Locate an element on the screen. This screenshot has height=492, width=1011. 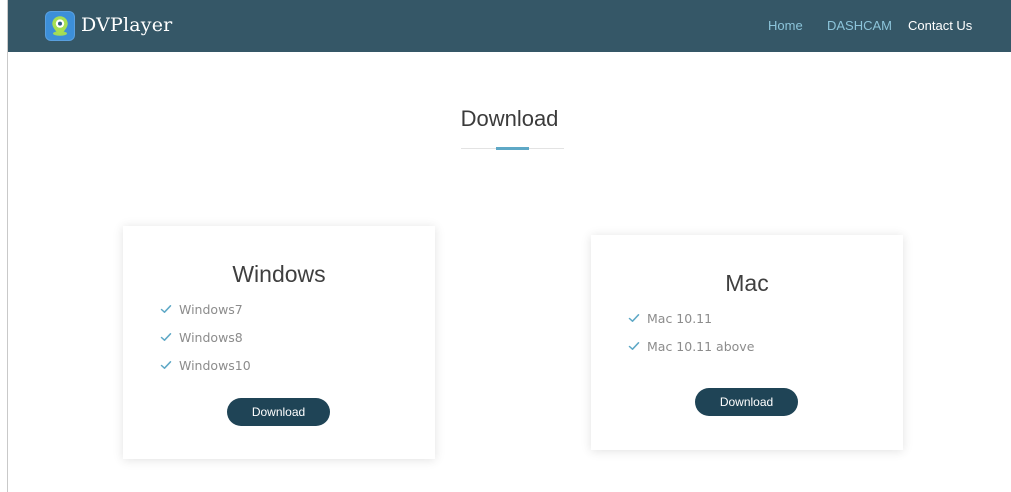
list-item: Mac 10.11 above is located at coordinates (691, 351).